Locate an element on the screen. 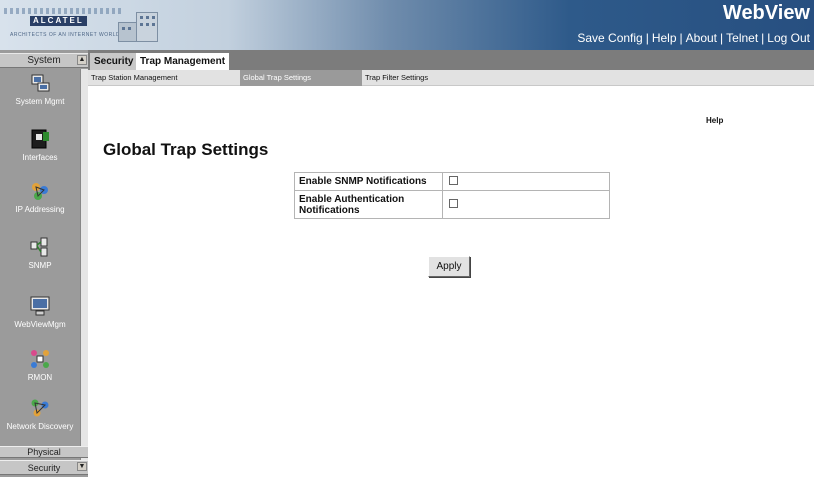 The image size is (814, 477). scroll-up-icon: ▲ is located at coordinates (82, 60).